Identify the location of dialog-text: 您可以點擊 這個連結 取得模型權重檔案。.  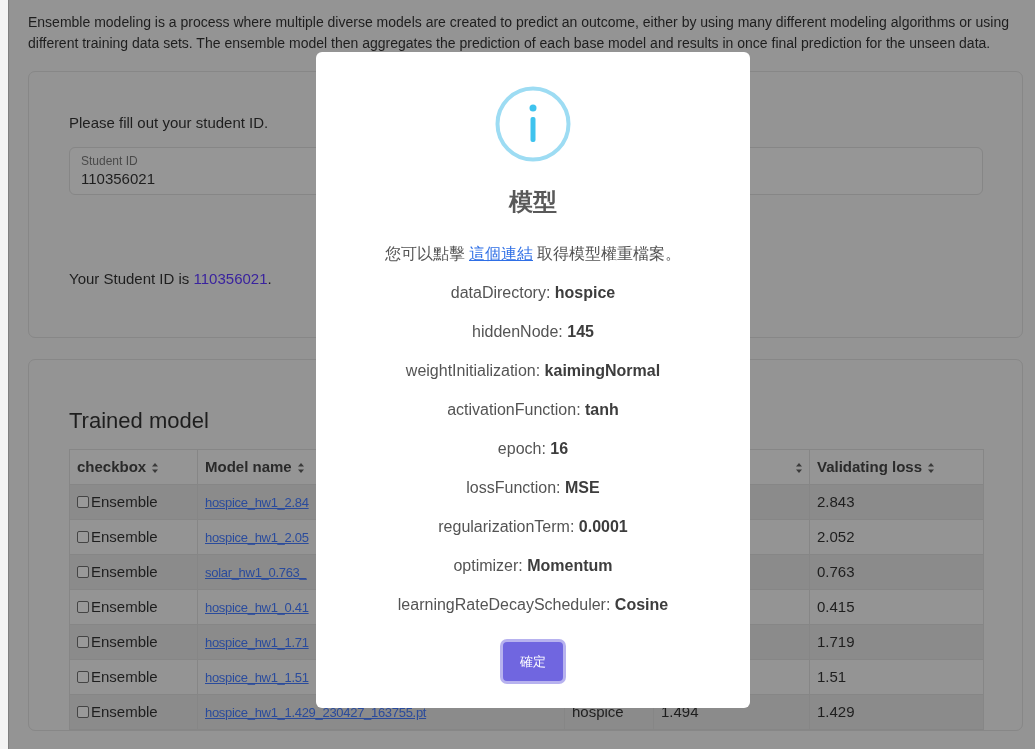
(533, 254).